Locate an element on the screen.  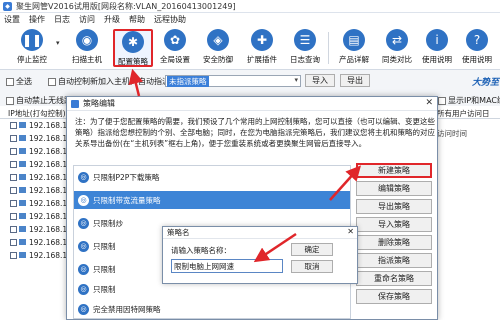
ip-column-header: IP地址(打勾控制) is located at coordinates (37, 113).